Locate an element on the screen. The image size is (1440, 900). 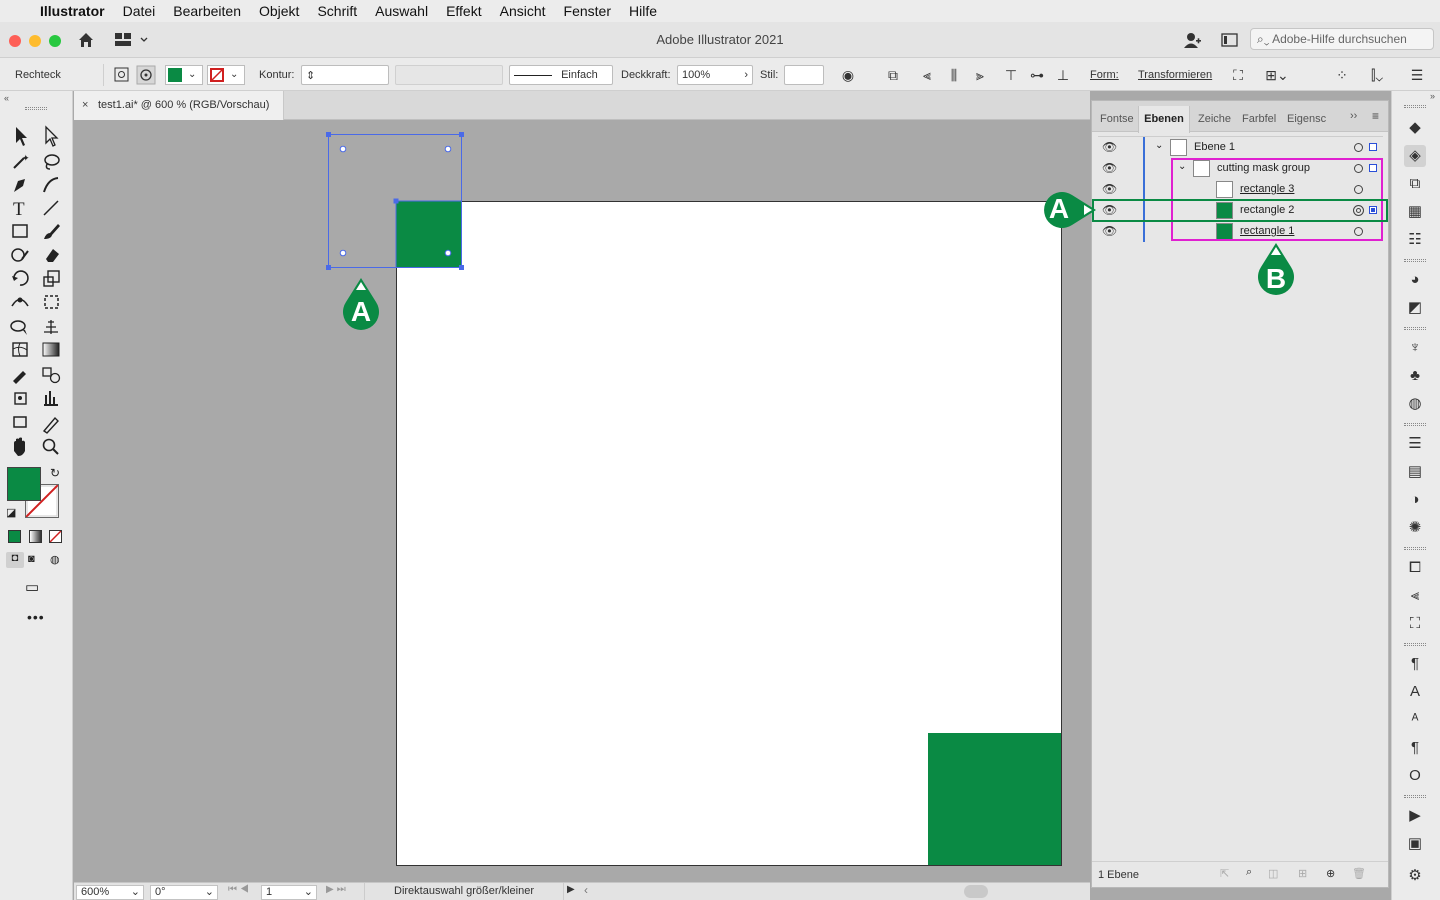
scroll-left-icon: ‹ is located at coordinates (586, 890).